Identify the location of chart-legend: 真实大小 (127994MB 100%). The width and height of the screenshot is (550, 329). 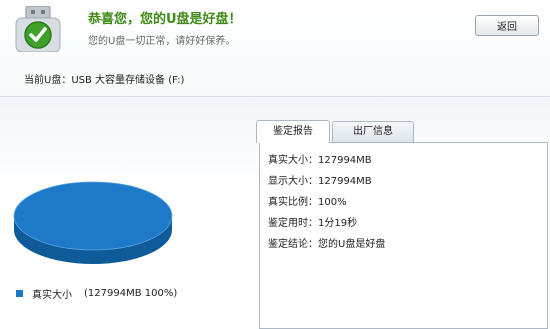
(96, 293).